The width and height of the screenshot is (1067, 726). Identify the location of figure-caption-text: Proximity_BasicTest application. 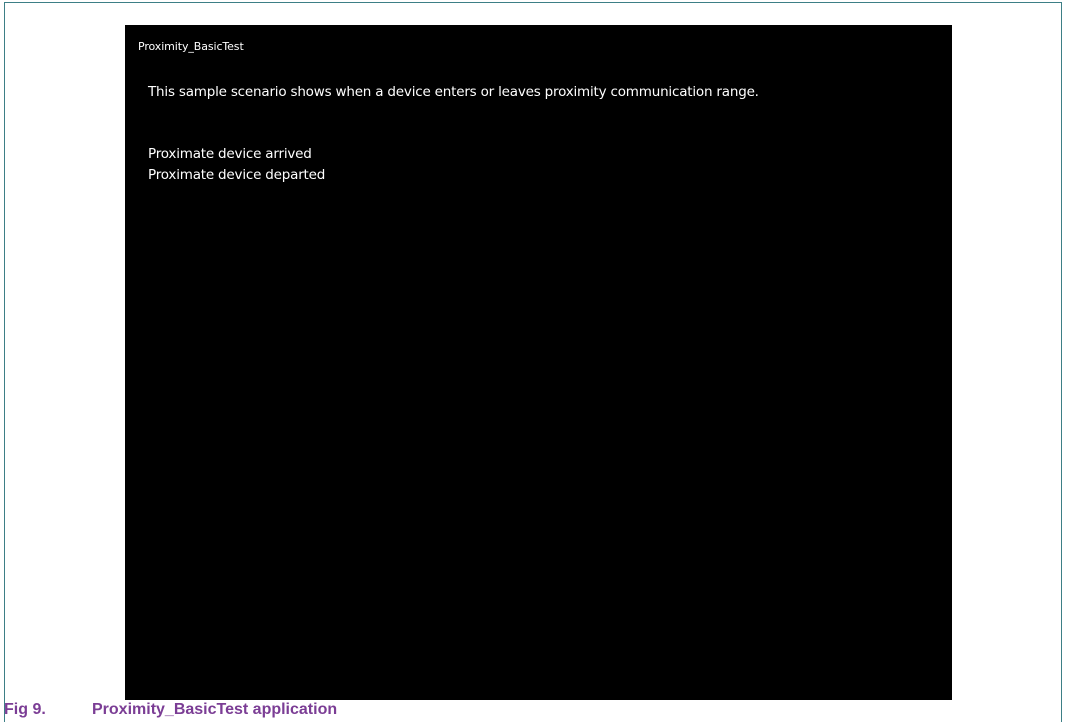
(215, 709).